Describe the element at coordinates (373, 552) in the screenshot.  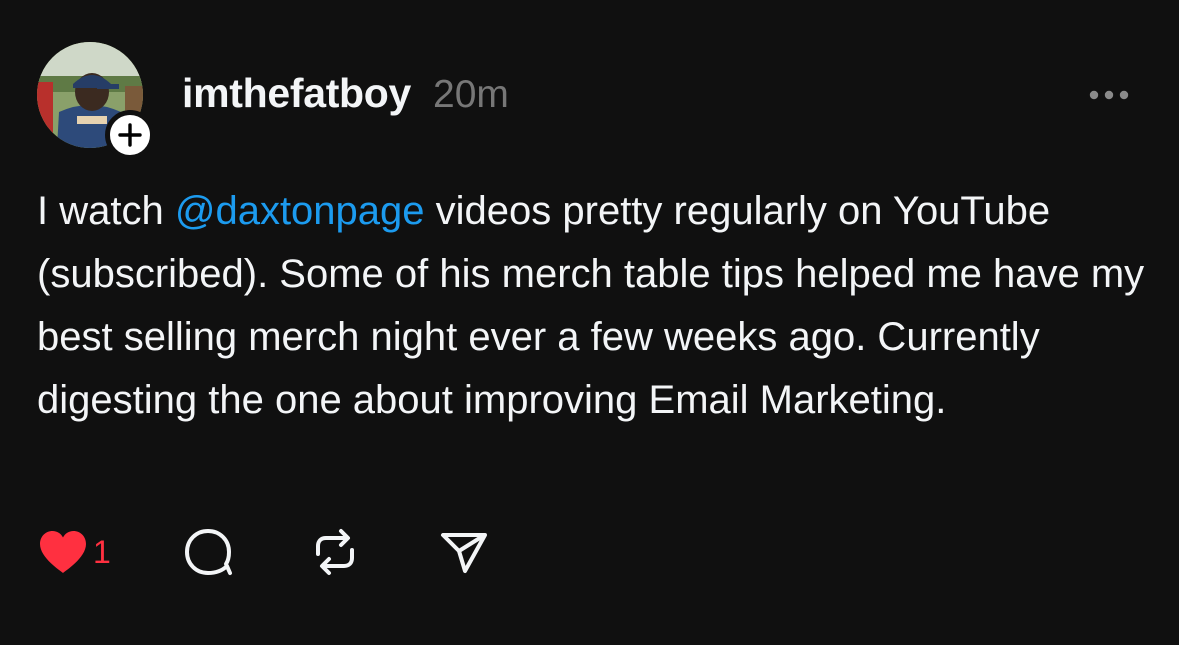
I see `repost-button` at that location.